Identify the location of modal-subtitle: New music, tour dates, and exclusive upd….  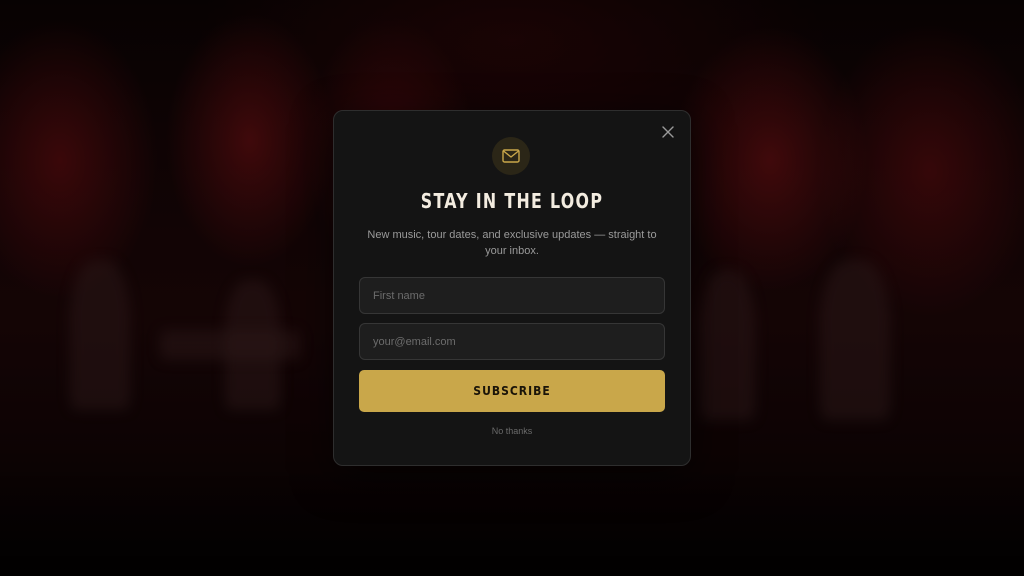
(512, 243).